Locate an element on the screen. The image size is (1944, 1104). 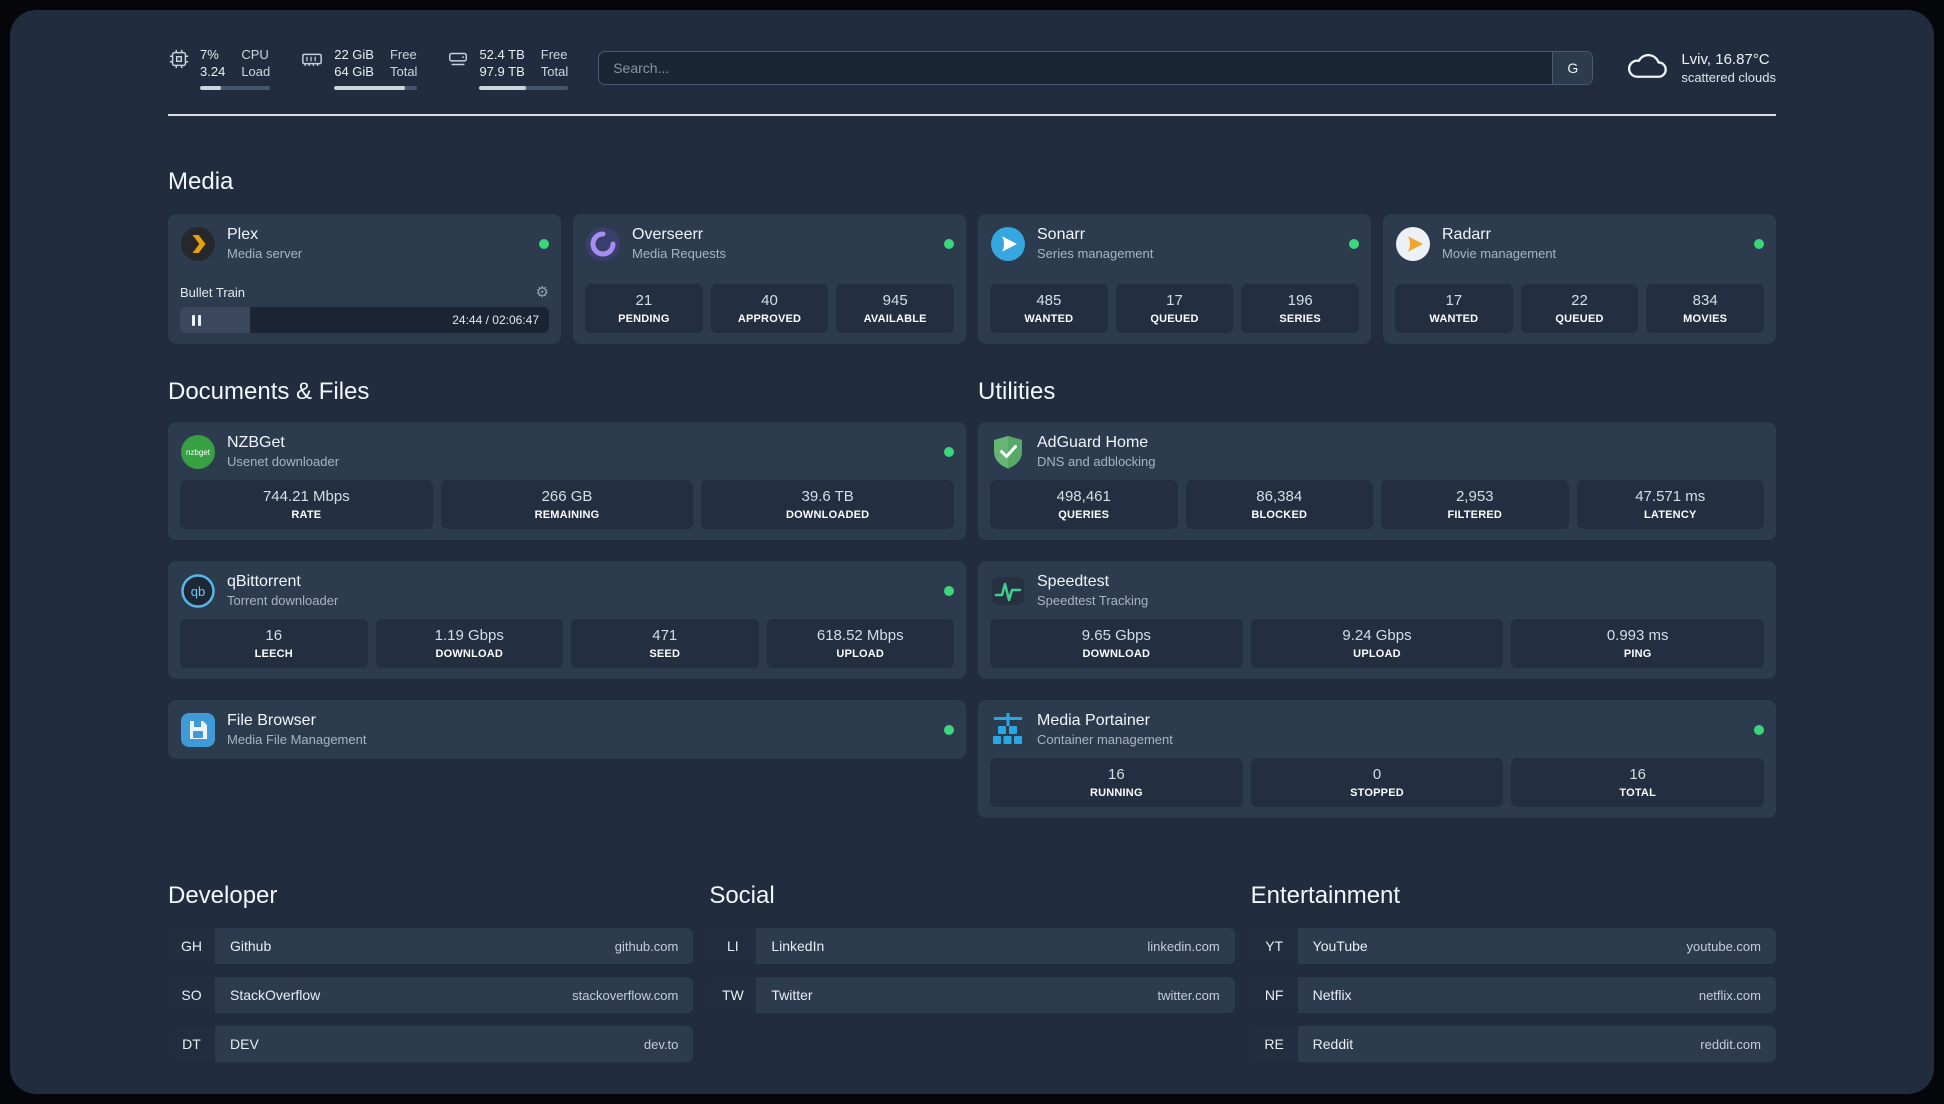
cpu-load-label: Load is located at coordinates (256, 71).